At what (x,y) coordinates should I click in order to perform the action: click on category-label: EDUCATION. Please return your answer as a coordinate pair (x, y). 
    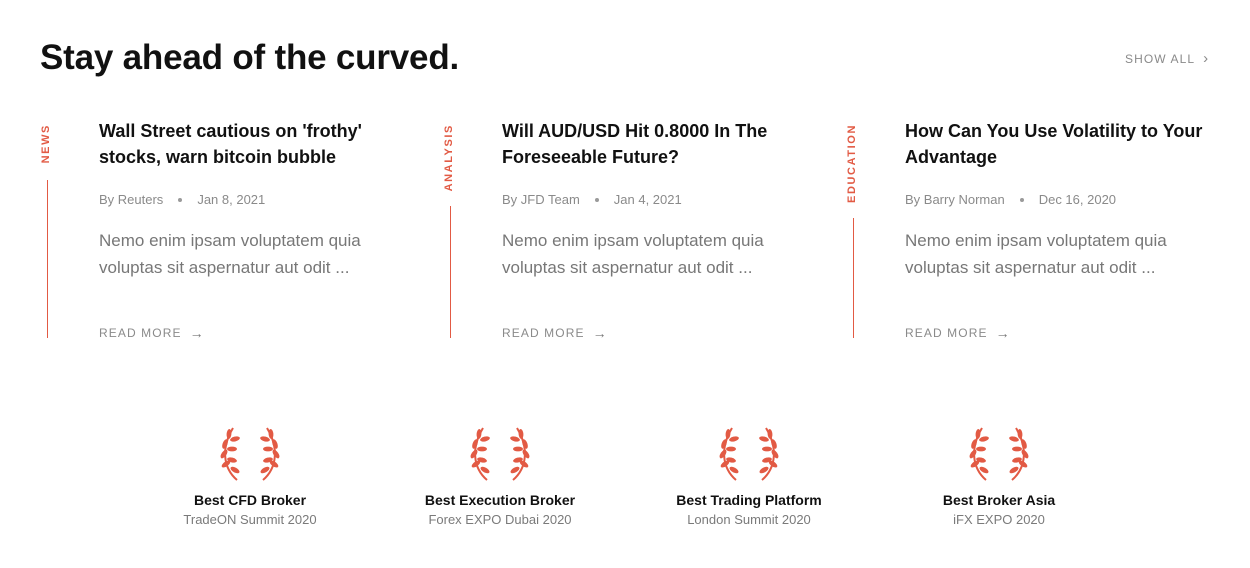
    Looking at the image, I should click on (854, 163).